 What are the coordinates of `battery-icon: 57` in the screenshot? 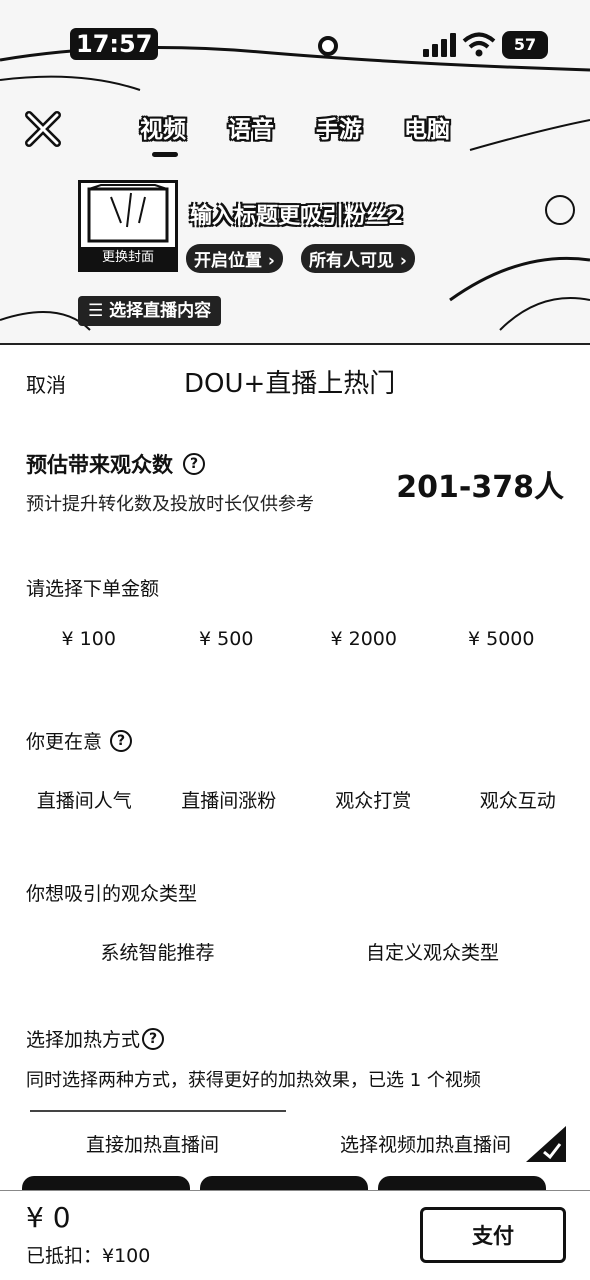 It's located at (525, 45).